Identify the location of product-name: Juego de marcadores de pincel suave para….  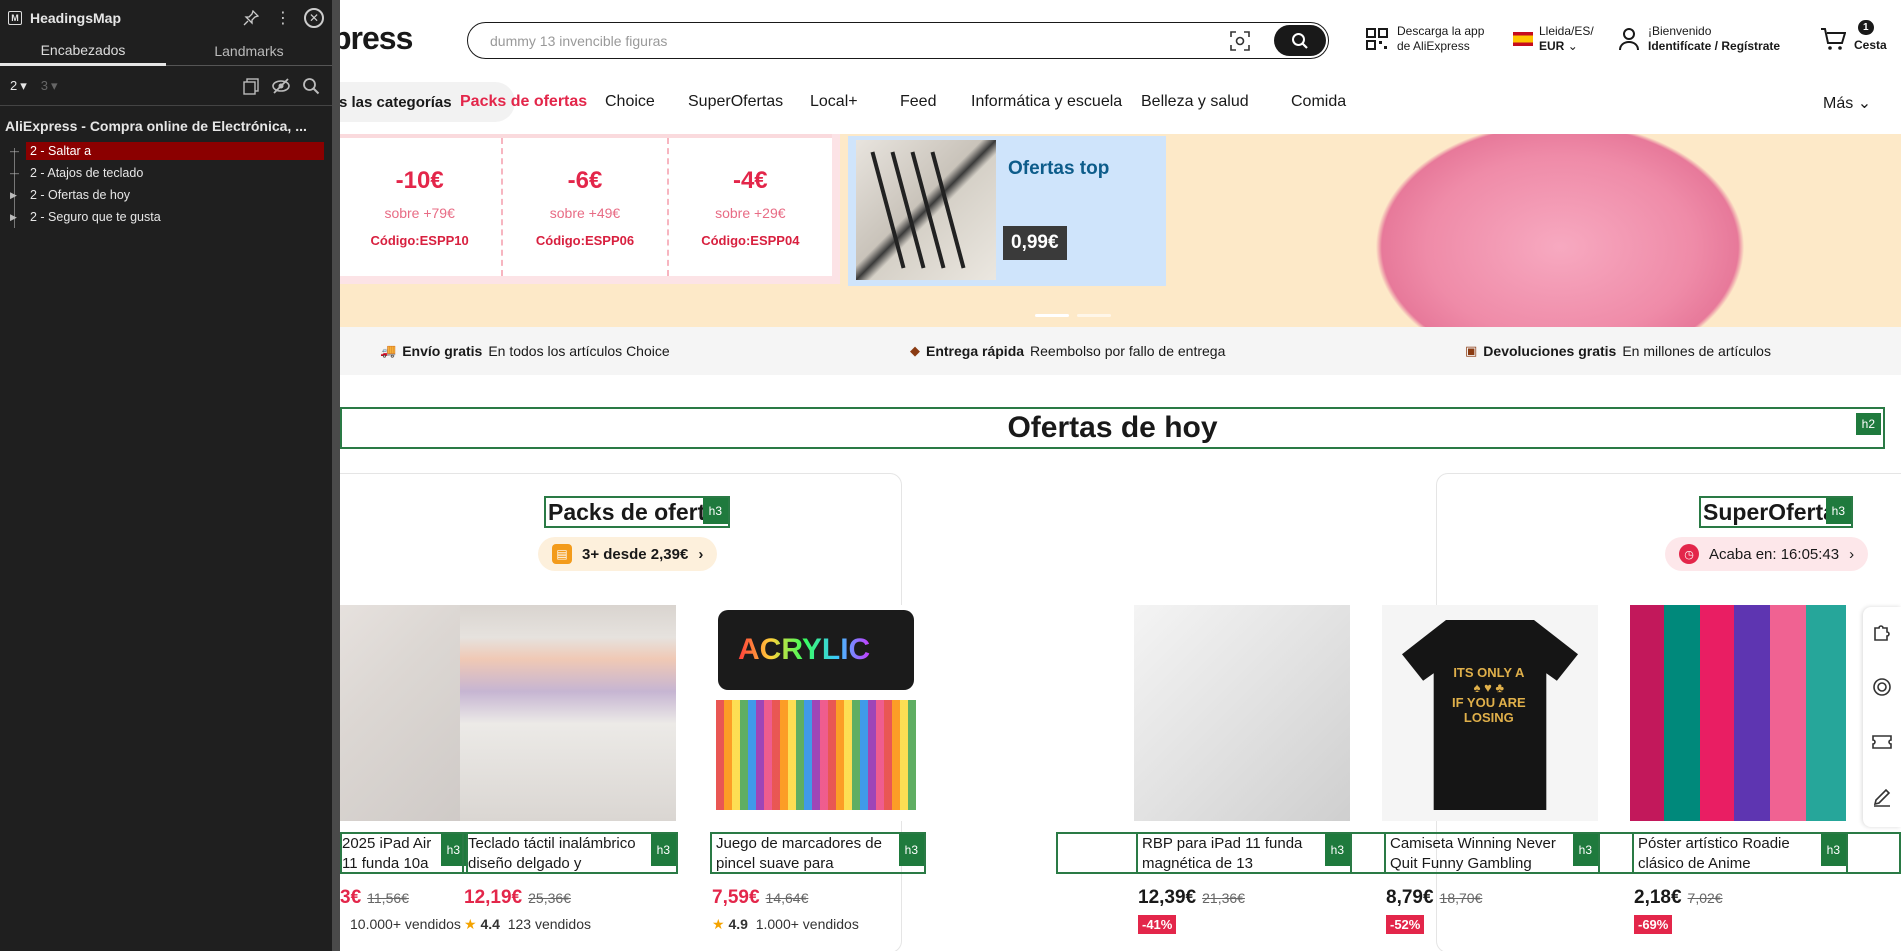
(818, 853).